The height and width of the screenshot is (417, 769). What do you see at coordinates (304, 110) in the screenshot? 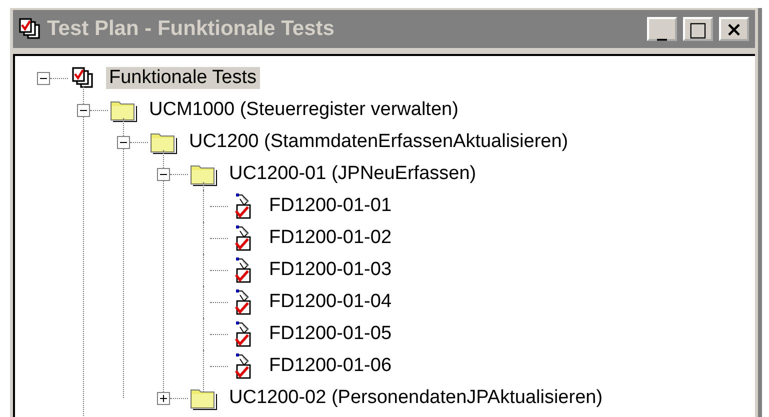
I see `tree-item: UCM1000 (Steuerregister verwalten)` at bounding box center [304, 110].